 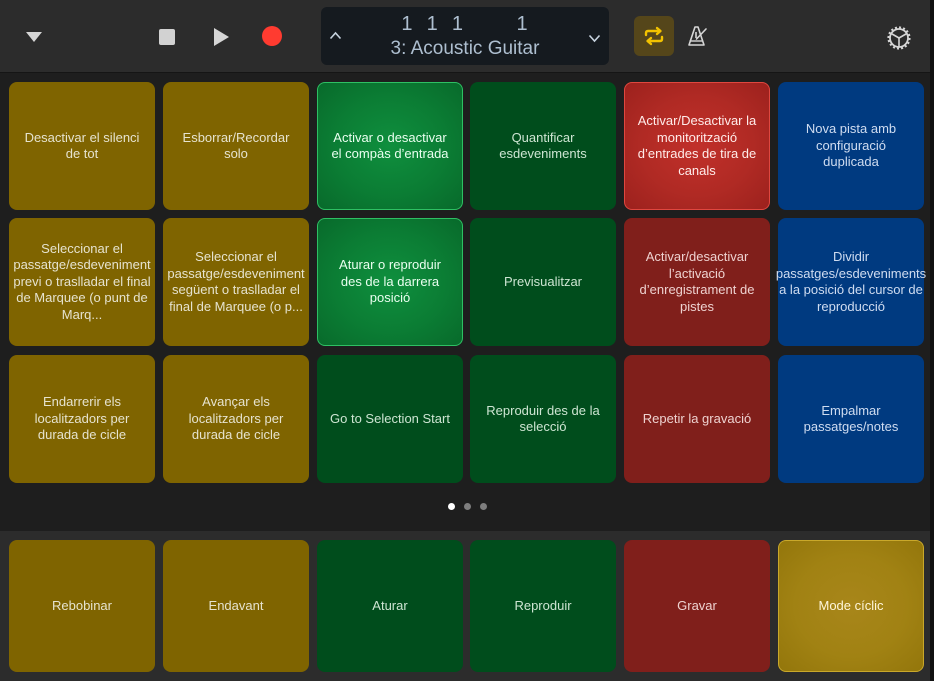 I want to click on play-icon, so click(x=221, y=37).